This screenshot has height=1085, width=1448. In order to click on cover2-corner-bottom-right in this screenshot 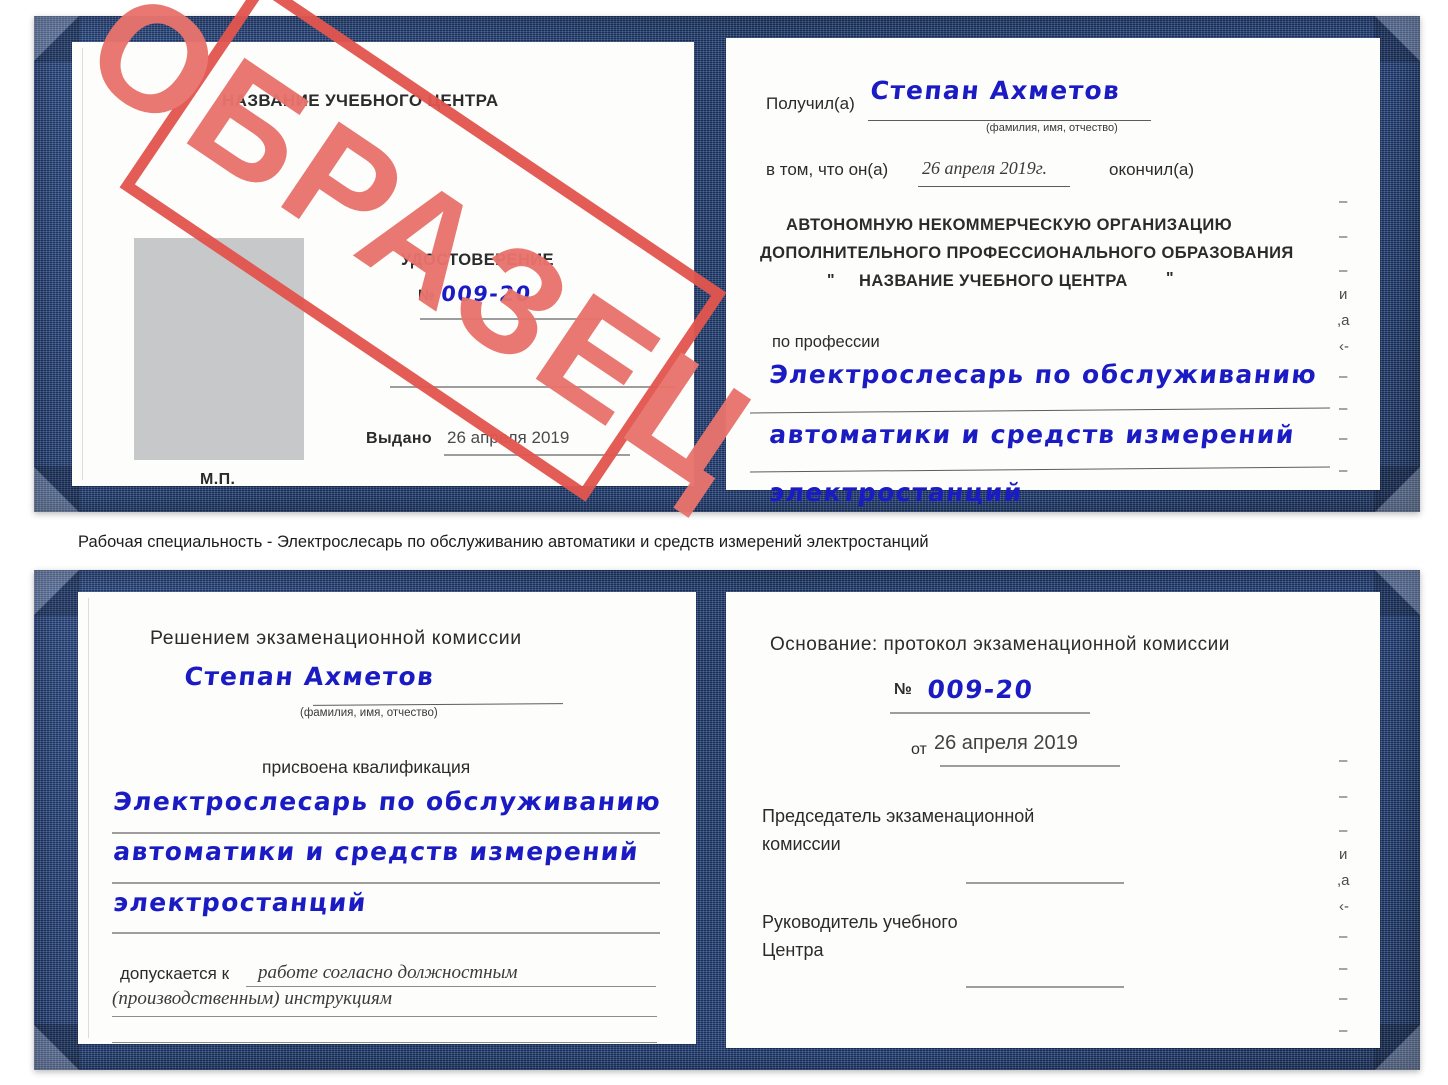, I will do `click(1397, 1047)`.